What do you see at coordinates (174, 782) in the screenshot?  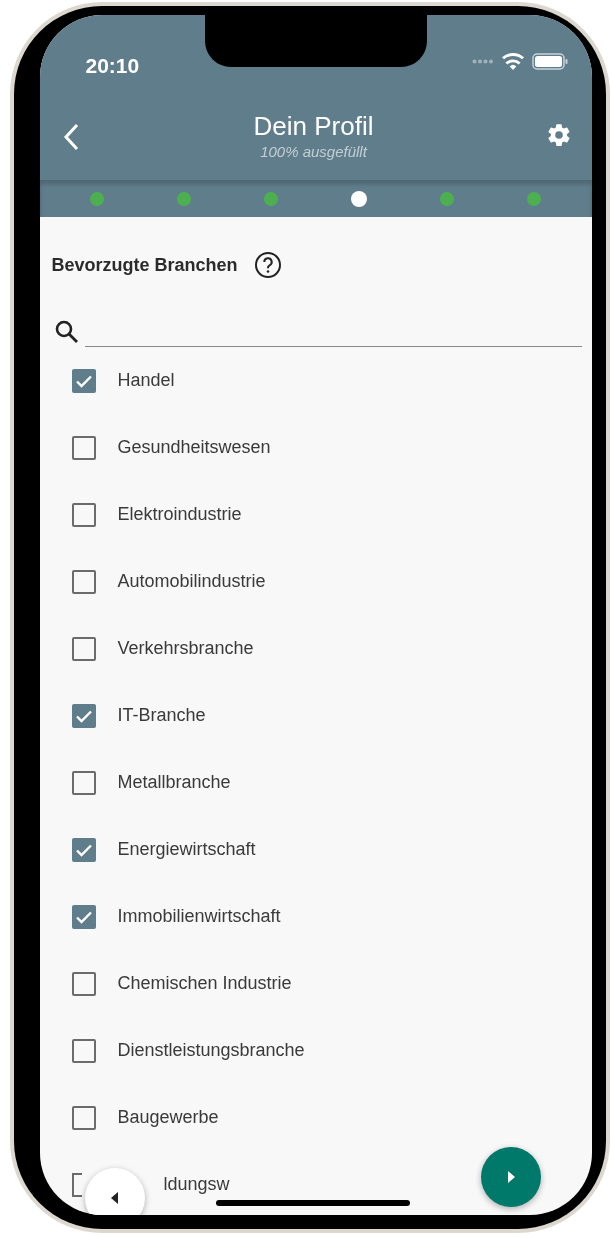 I see `industry-label: Metallbranche` at bounding box center [174, 782].